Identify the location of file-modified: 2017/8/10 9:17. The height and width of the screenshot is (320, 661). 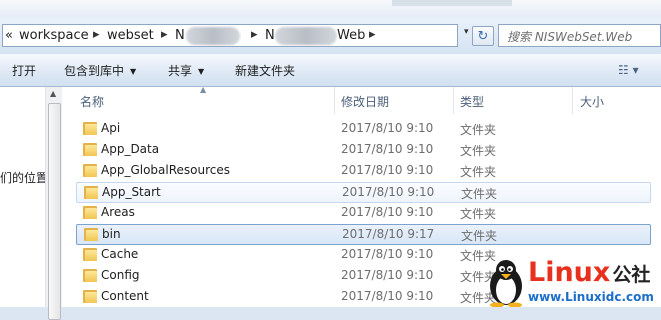
(388, 234).